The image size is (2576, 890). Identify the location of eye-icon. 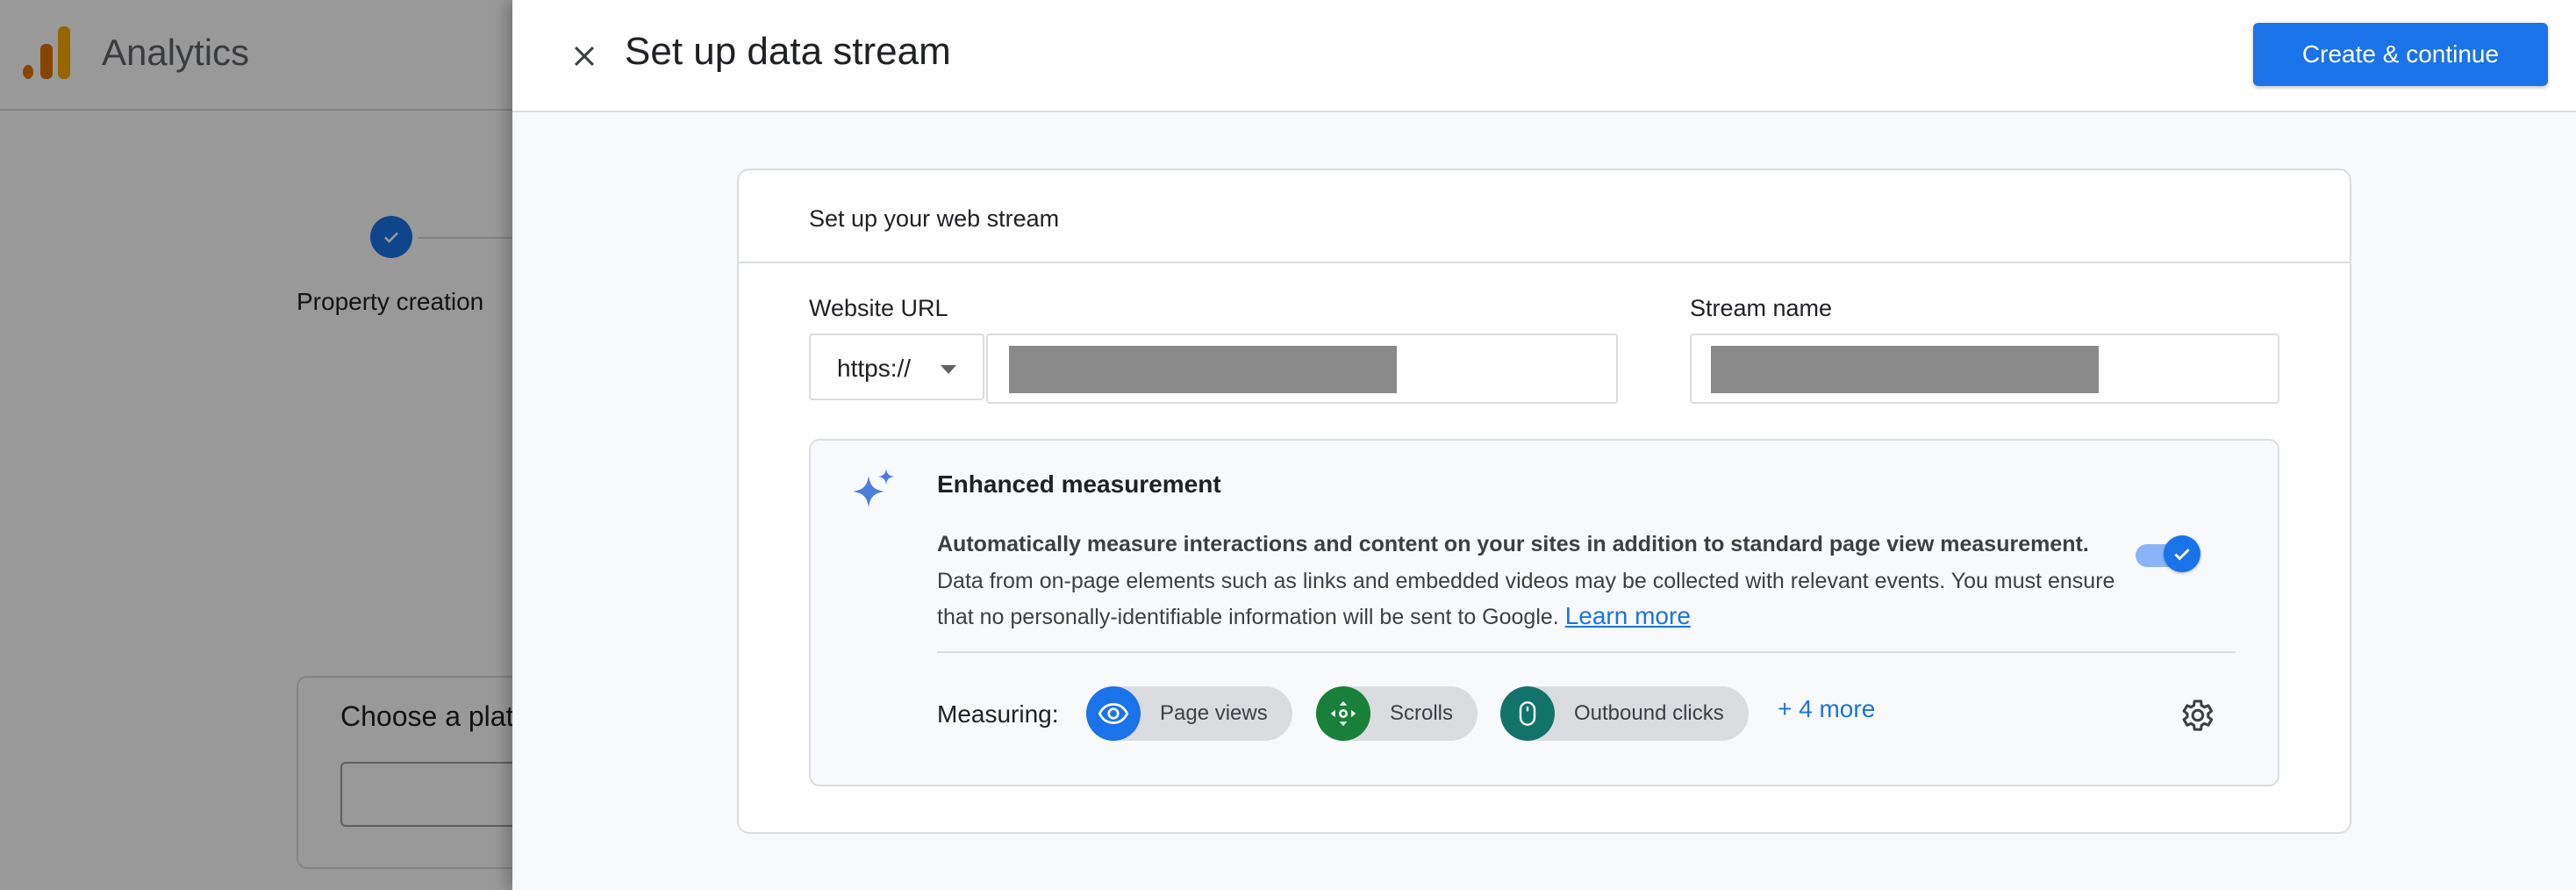
(1113, 714).